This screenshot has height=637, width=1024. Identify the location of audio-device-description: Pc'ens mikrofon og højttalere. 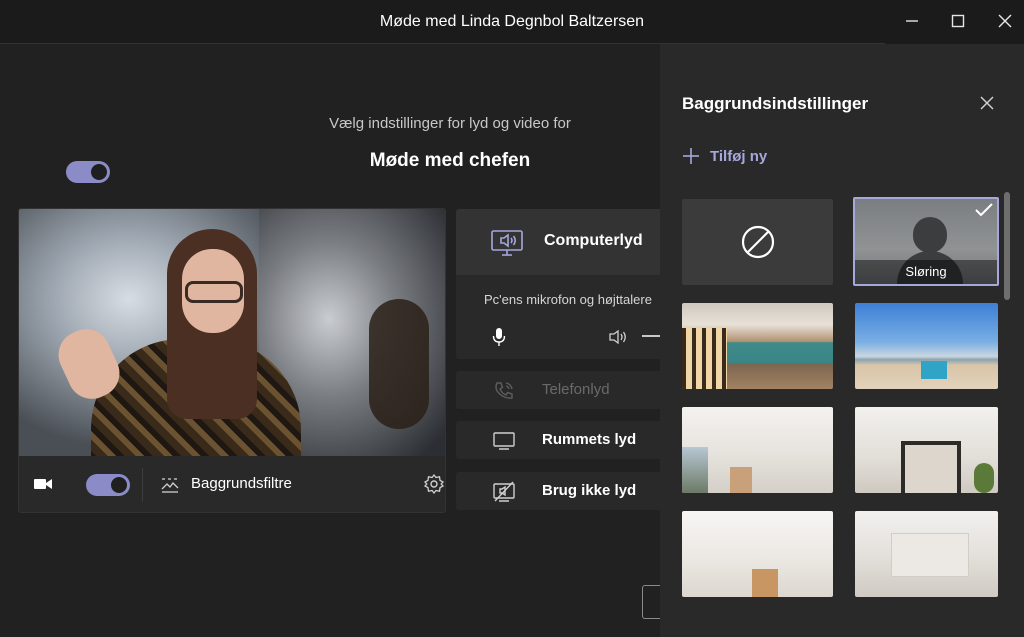
(568, 299).